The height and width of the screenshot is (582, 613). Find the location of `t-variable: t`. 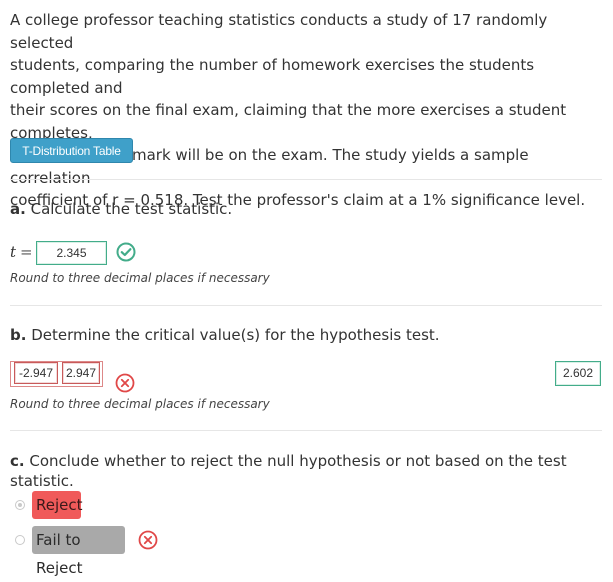

t-variable: t is located at coordinates (13, 252).